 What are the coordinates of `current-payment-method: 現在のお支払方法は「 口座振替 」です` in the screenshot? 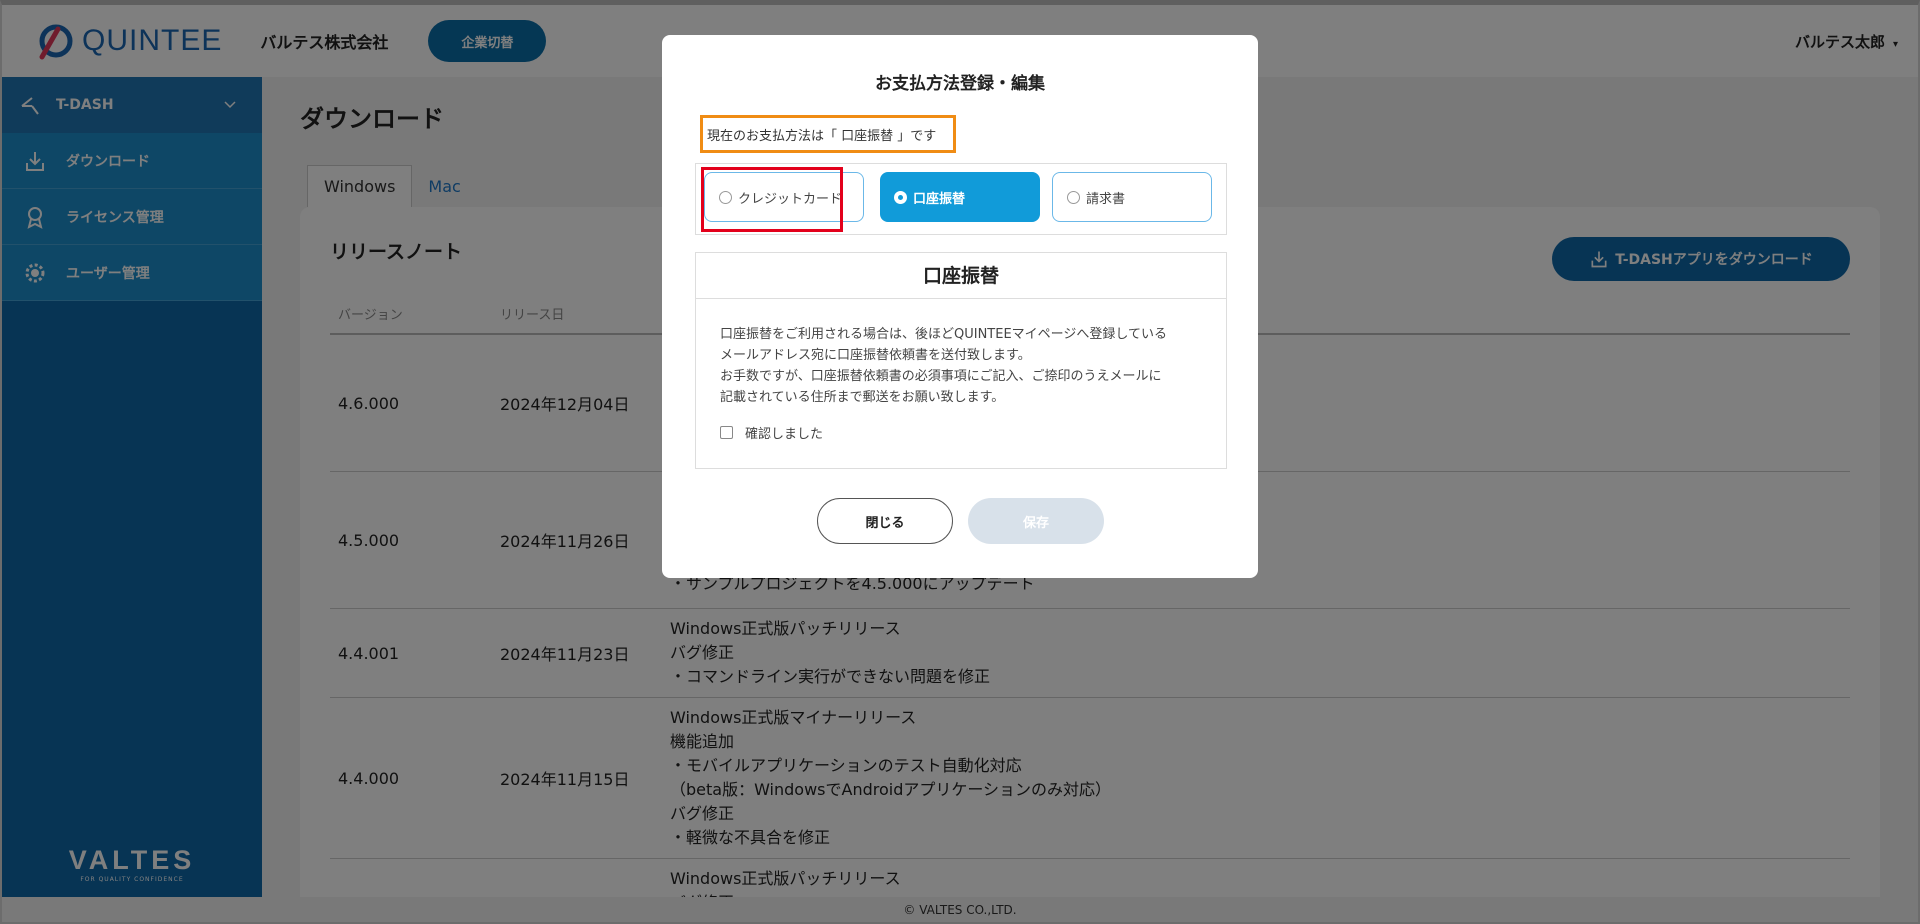 It's located at (828, 134).